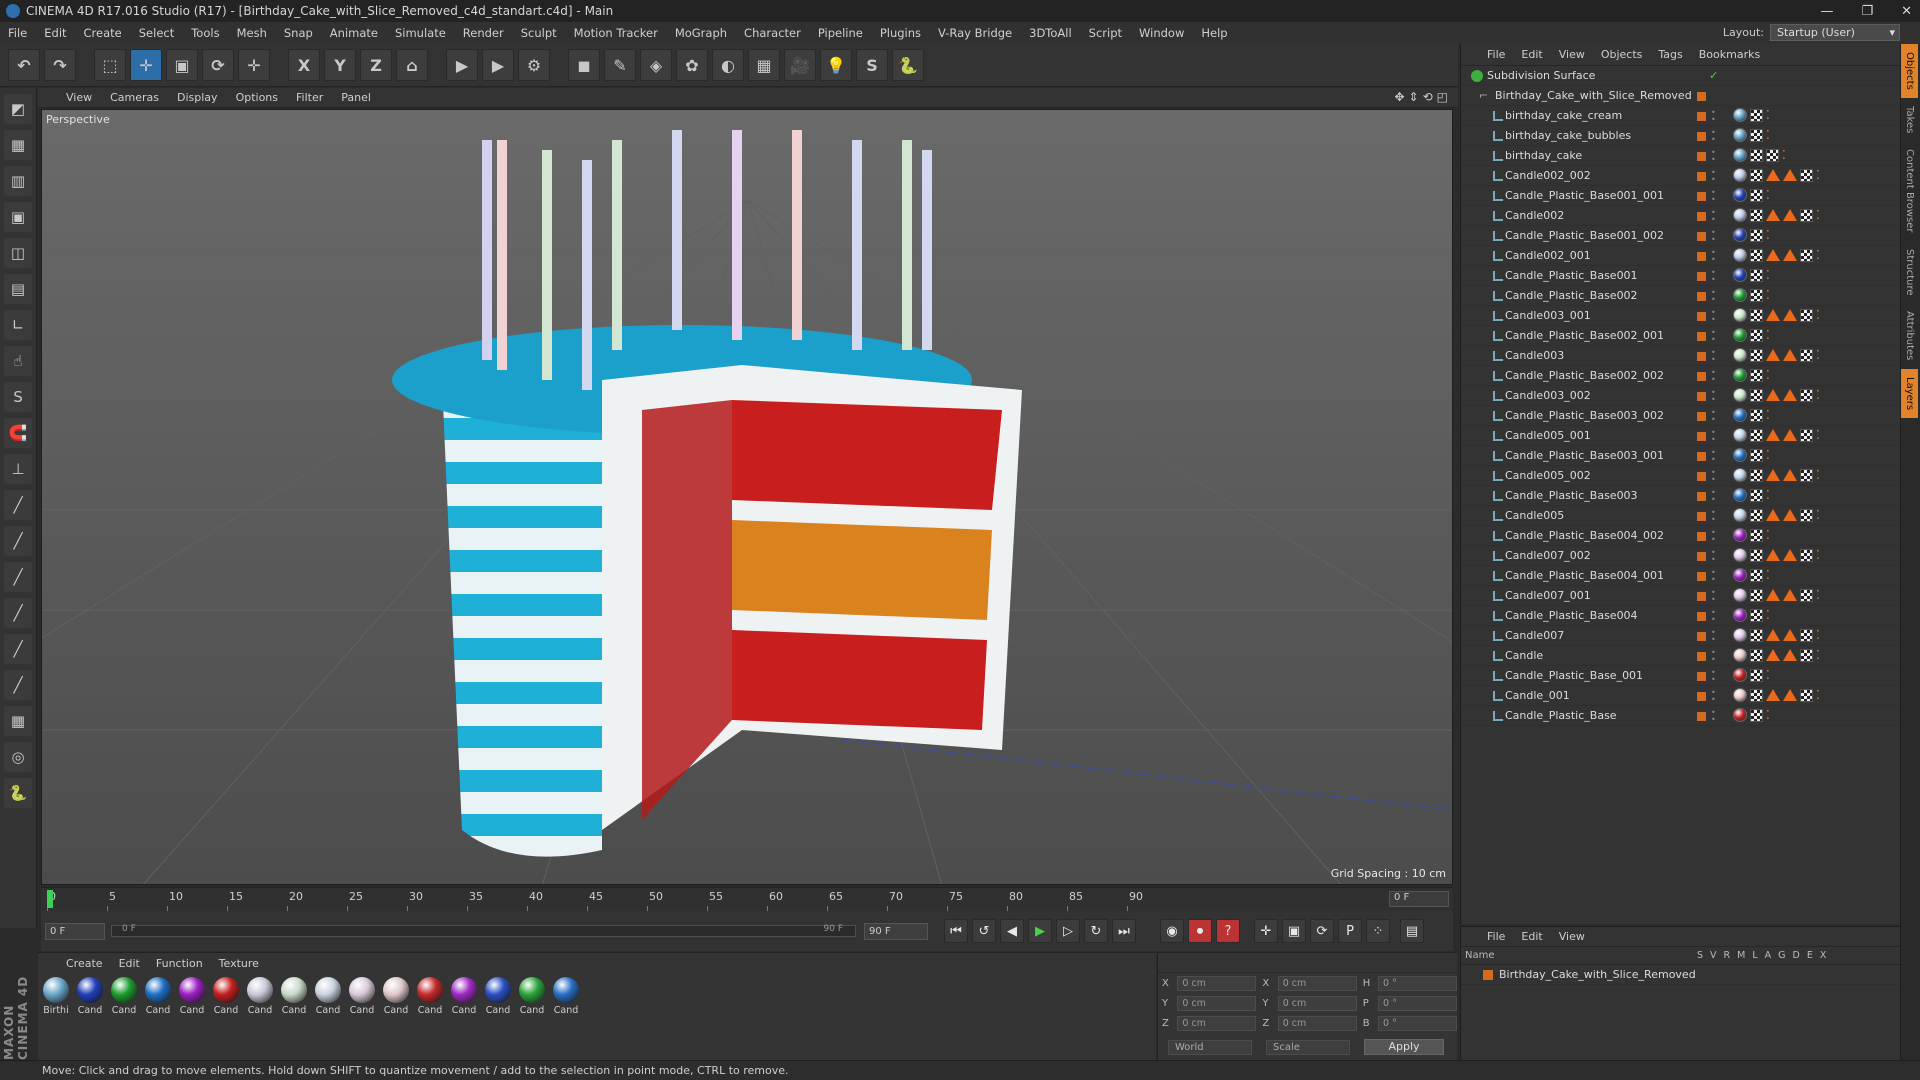  I want to click on menu-item-window: Window, so click(1161, 33).